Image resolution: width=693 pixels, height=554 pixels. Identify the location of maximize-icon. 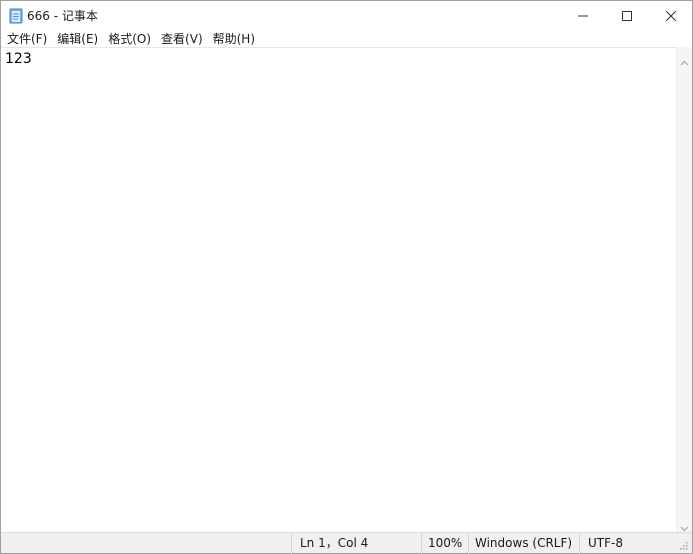
(627, 15).